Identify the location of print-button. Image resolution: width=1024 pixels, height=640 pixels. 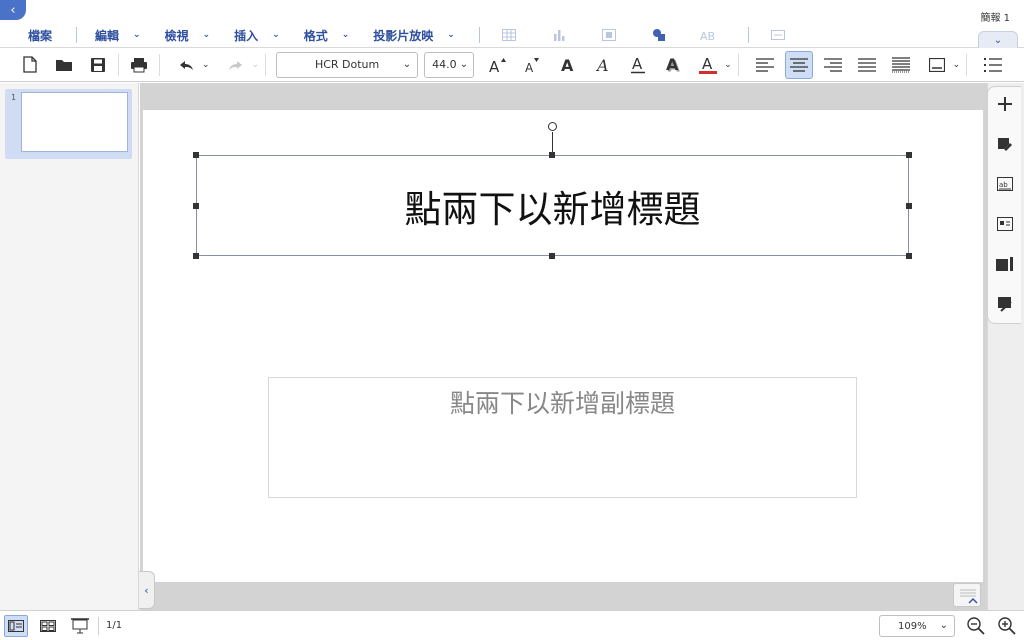
(139, 65).